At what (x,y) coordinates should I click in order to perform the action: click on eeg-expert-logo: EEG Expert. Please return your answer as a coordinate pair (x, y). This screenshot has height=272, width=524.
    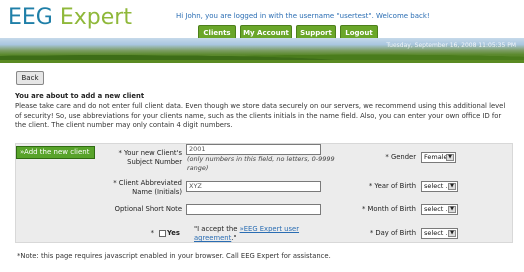
    Looking at the image, I should click on (70, 17).